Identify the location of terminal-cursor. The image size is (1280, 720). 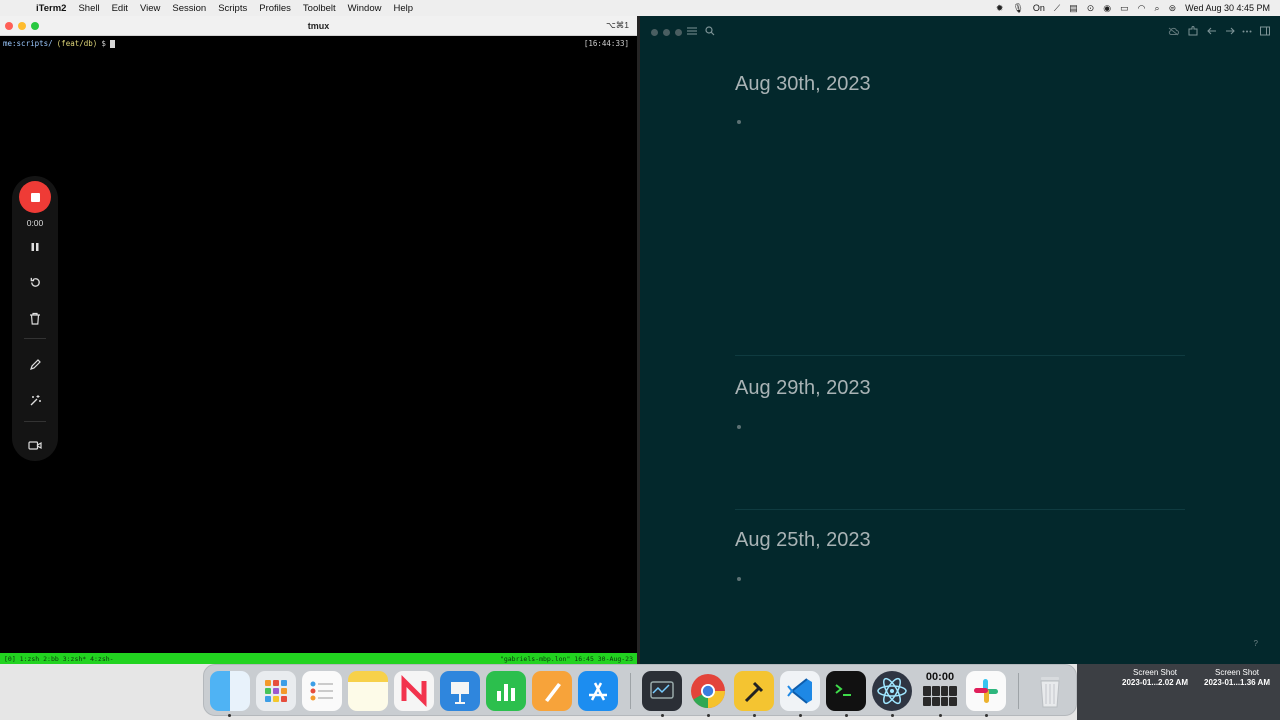
(112, 43).